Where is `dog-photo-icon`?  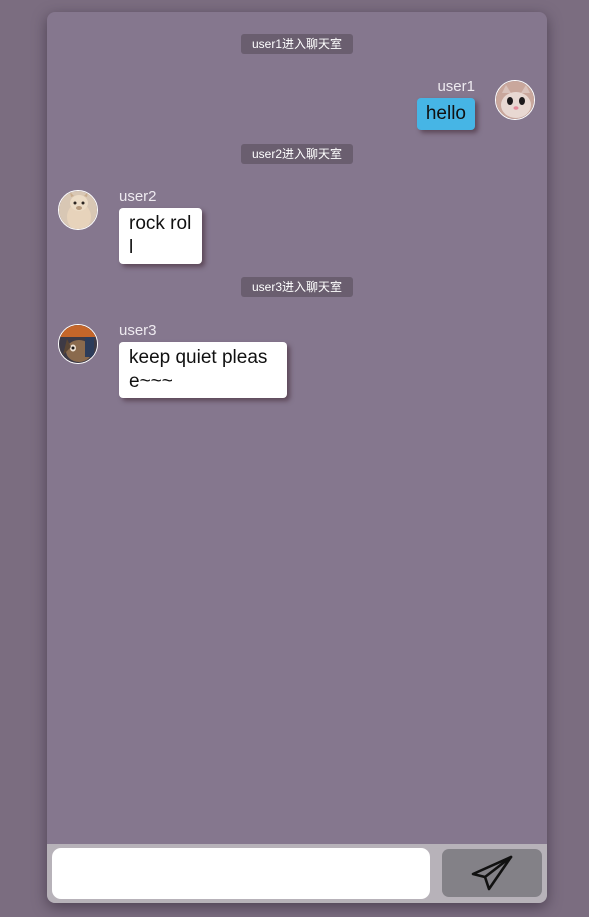
dog-photo-icon is located at coordinates (78, 344).